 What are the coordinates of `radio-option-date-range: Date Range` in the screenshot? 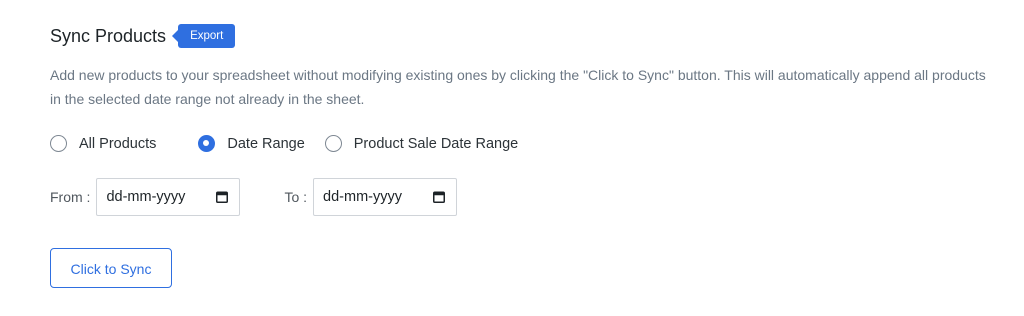 It's located at (251, 143).